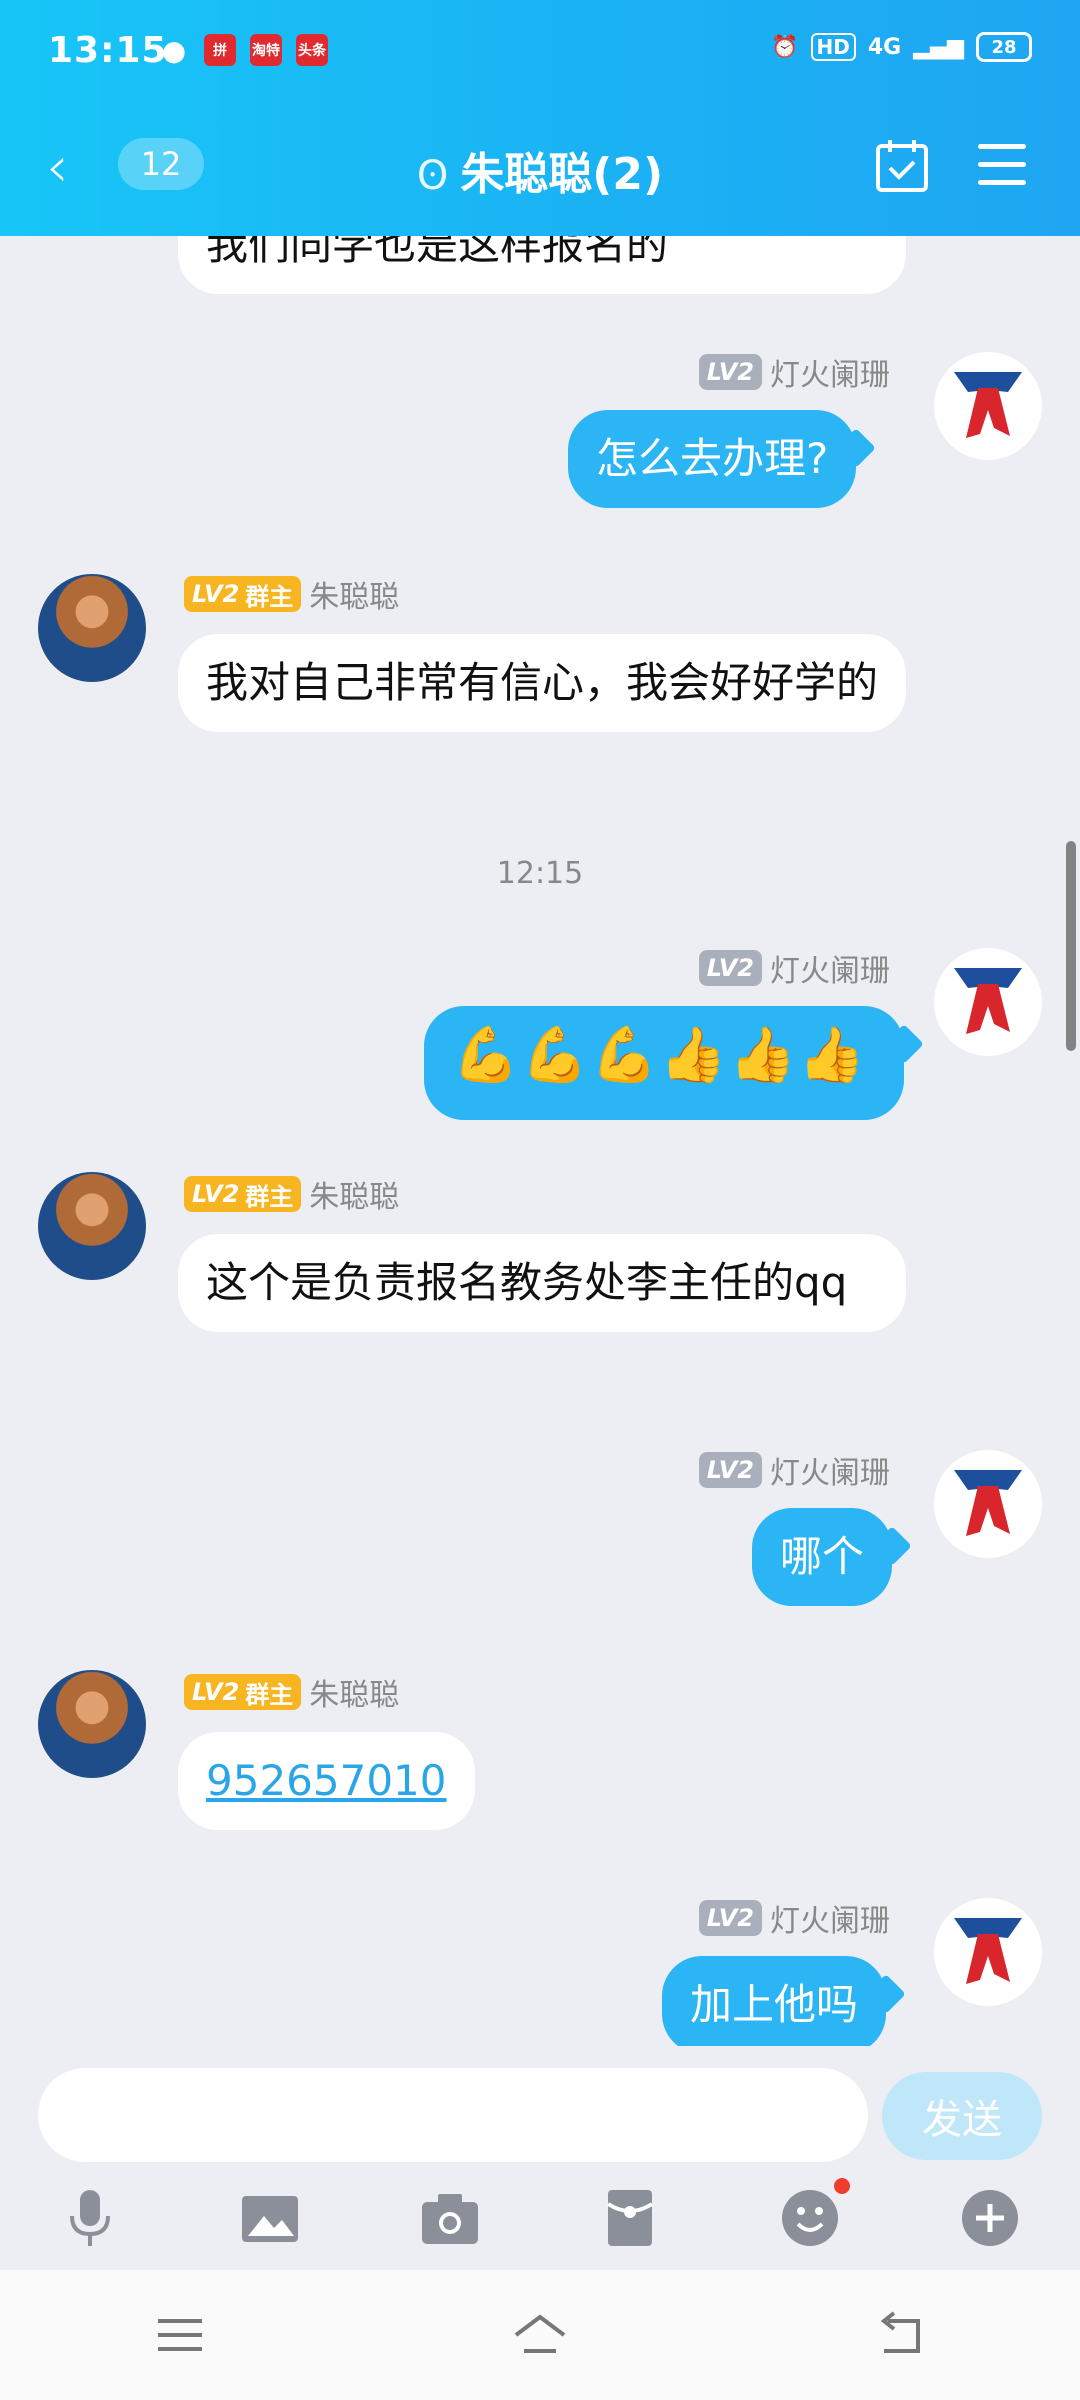  I want to click on message-text: 哪个, so click(822, 1556).